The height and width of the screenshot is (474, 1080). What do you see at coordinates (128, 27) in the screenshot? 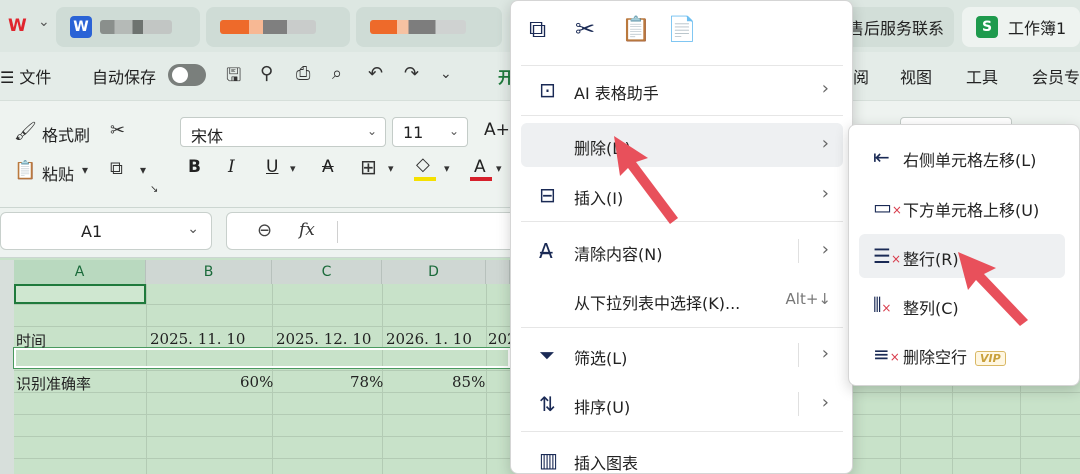
I see `tab-document-1: W` at bounding box center [128, 27].